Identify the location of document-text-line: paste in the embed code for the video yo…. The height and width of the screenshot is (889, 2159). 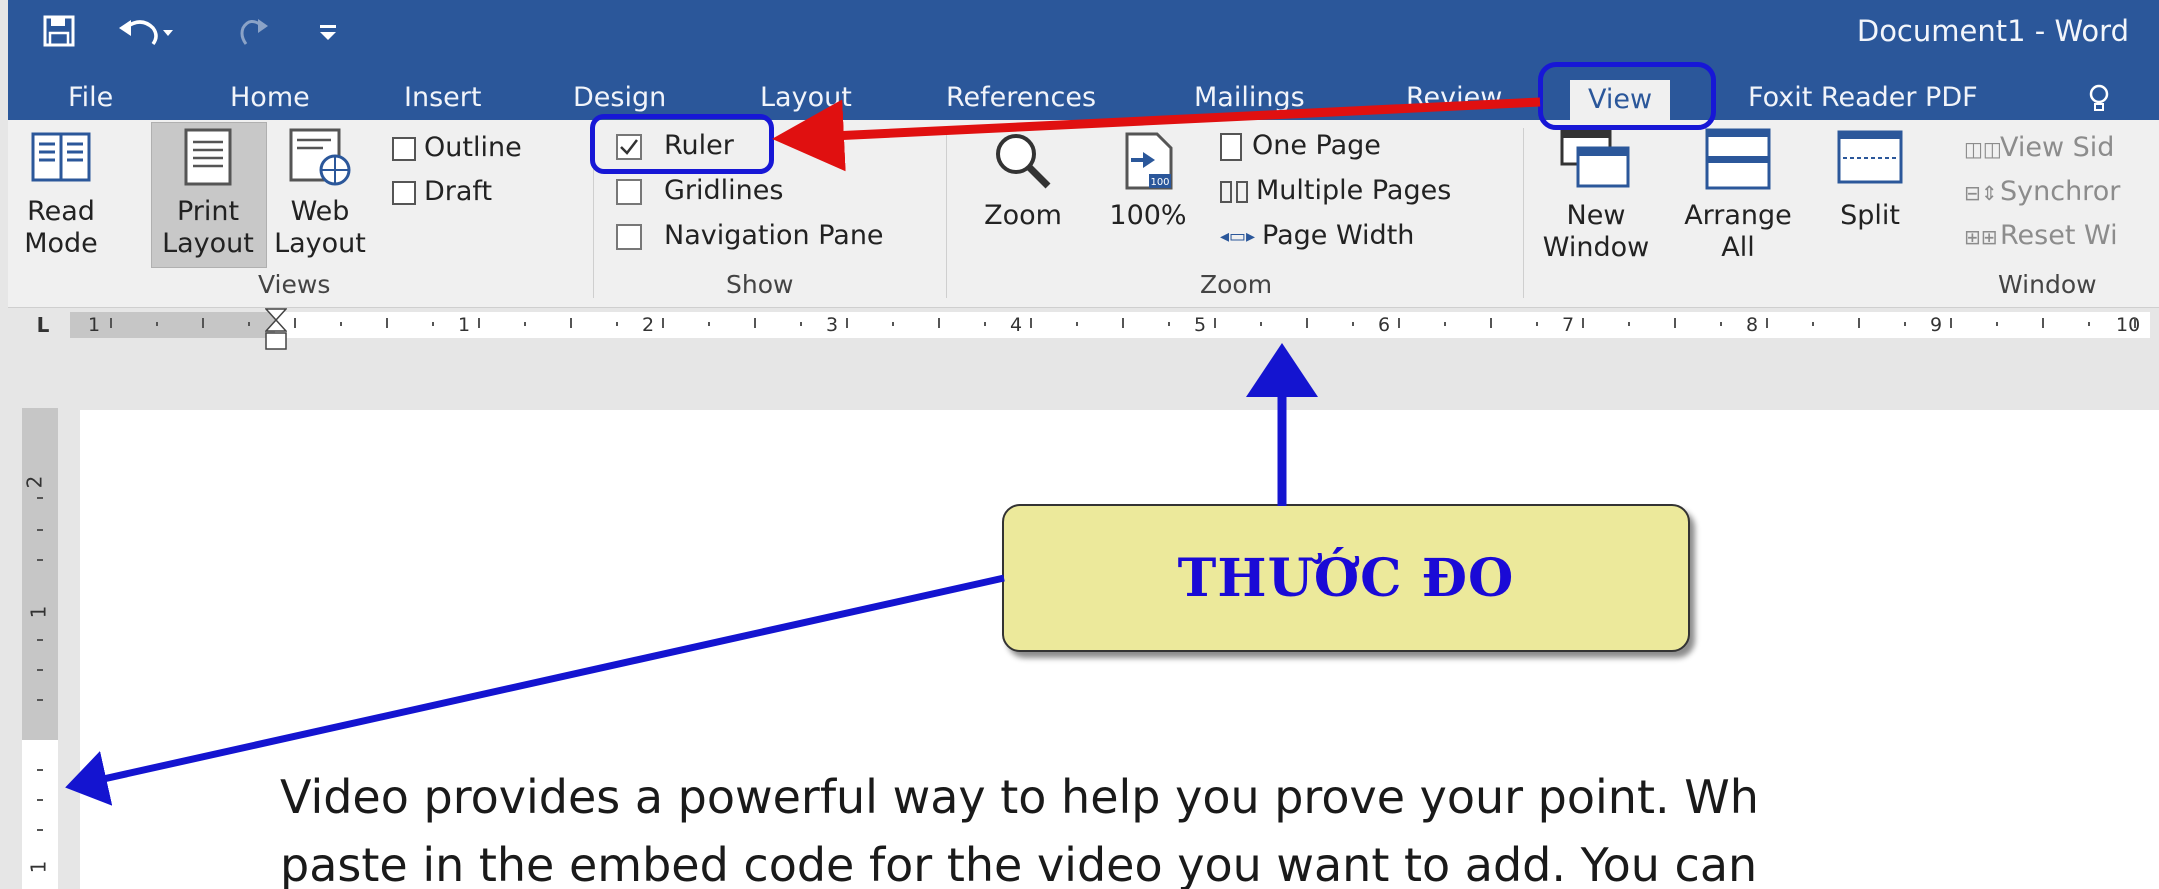
(1018, 863).